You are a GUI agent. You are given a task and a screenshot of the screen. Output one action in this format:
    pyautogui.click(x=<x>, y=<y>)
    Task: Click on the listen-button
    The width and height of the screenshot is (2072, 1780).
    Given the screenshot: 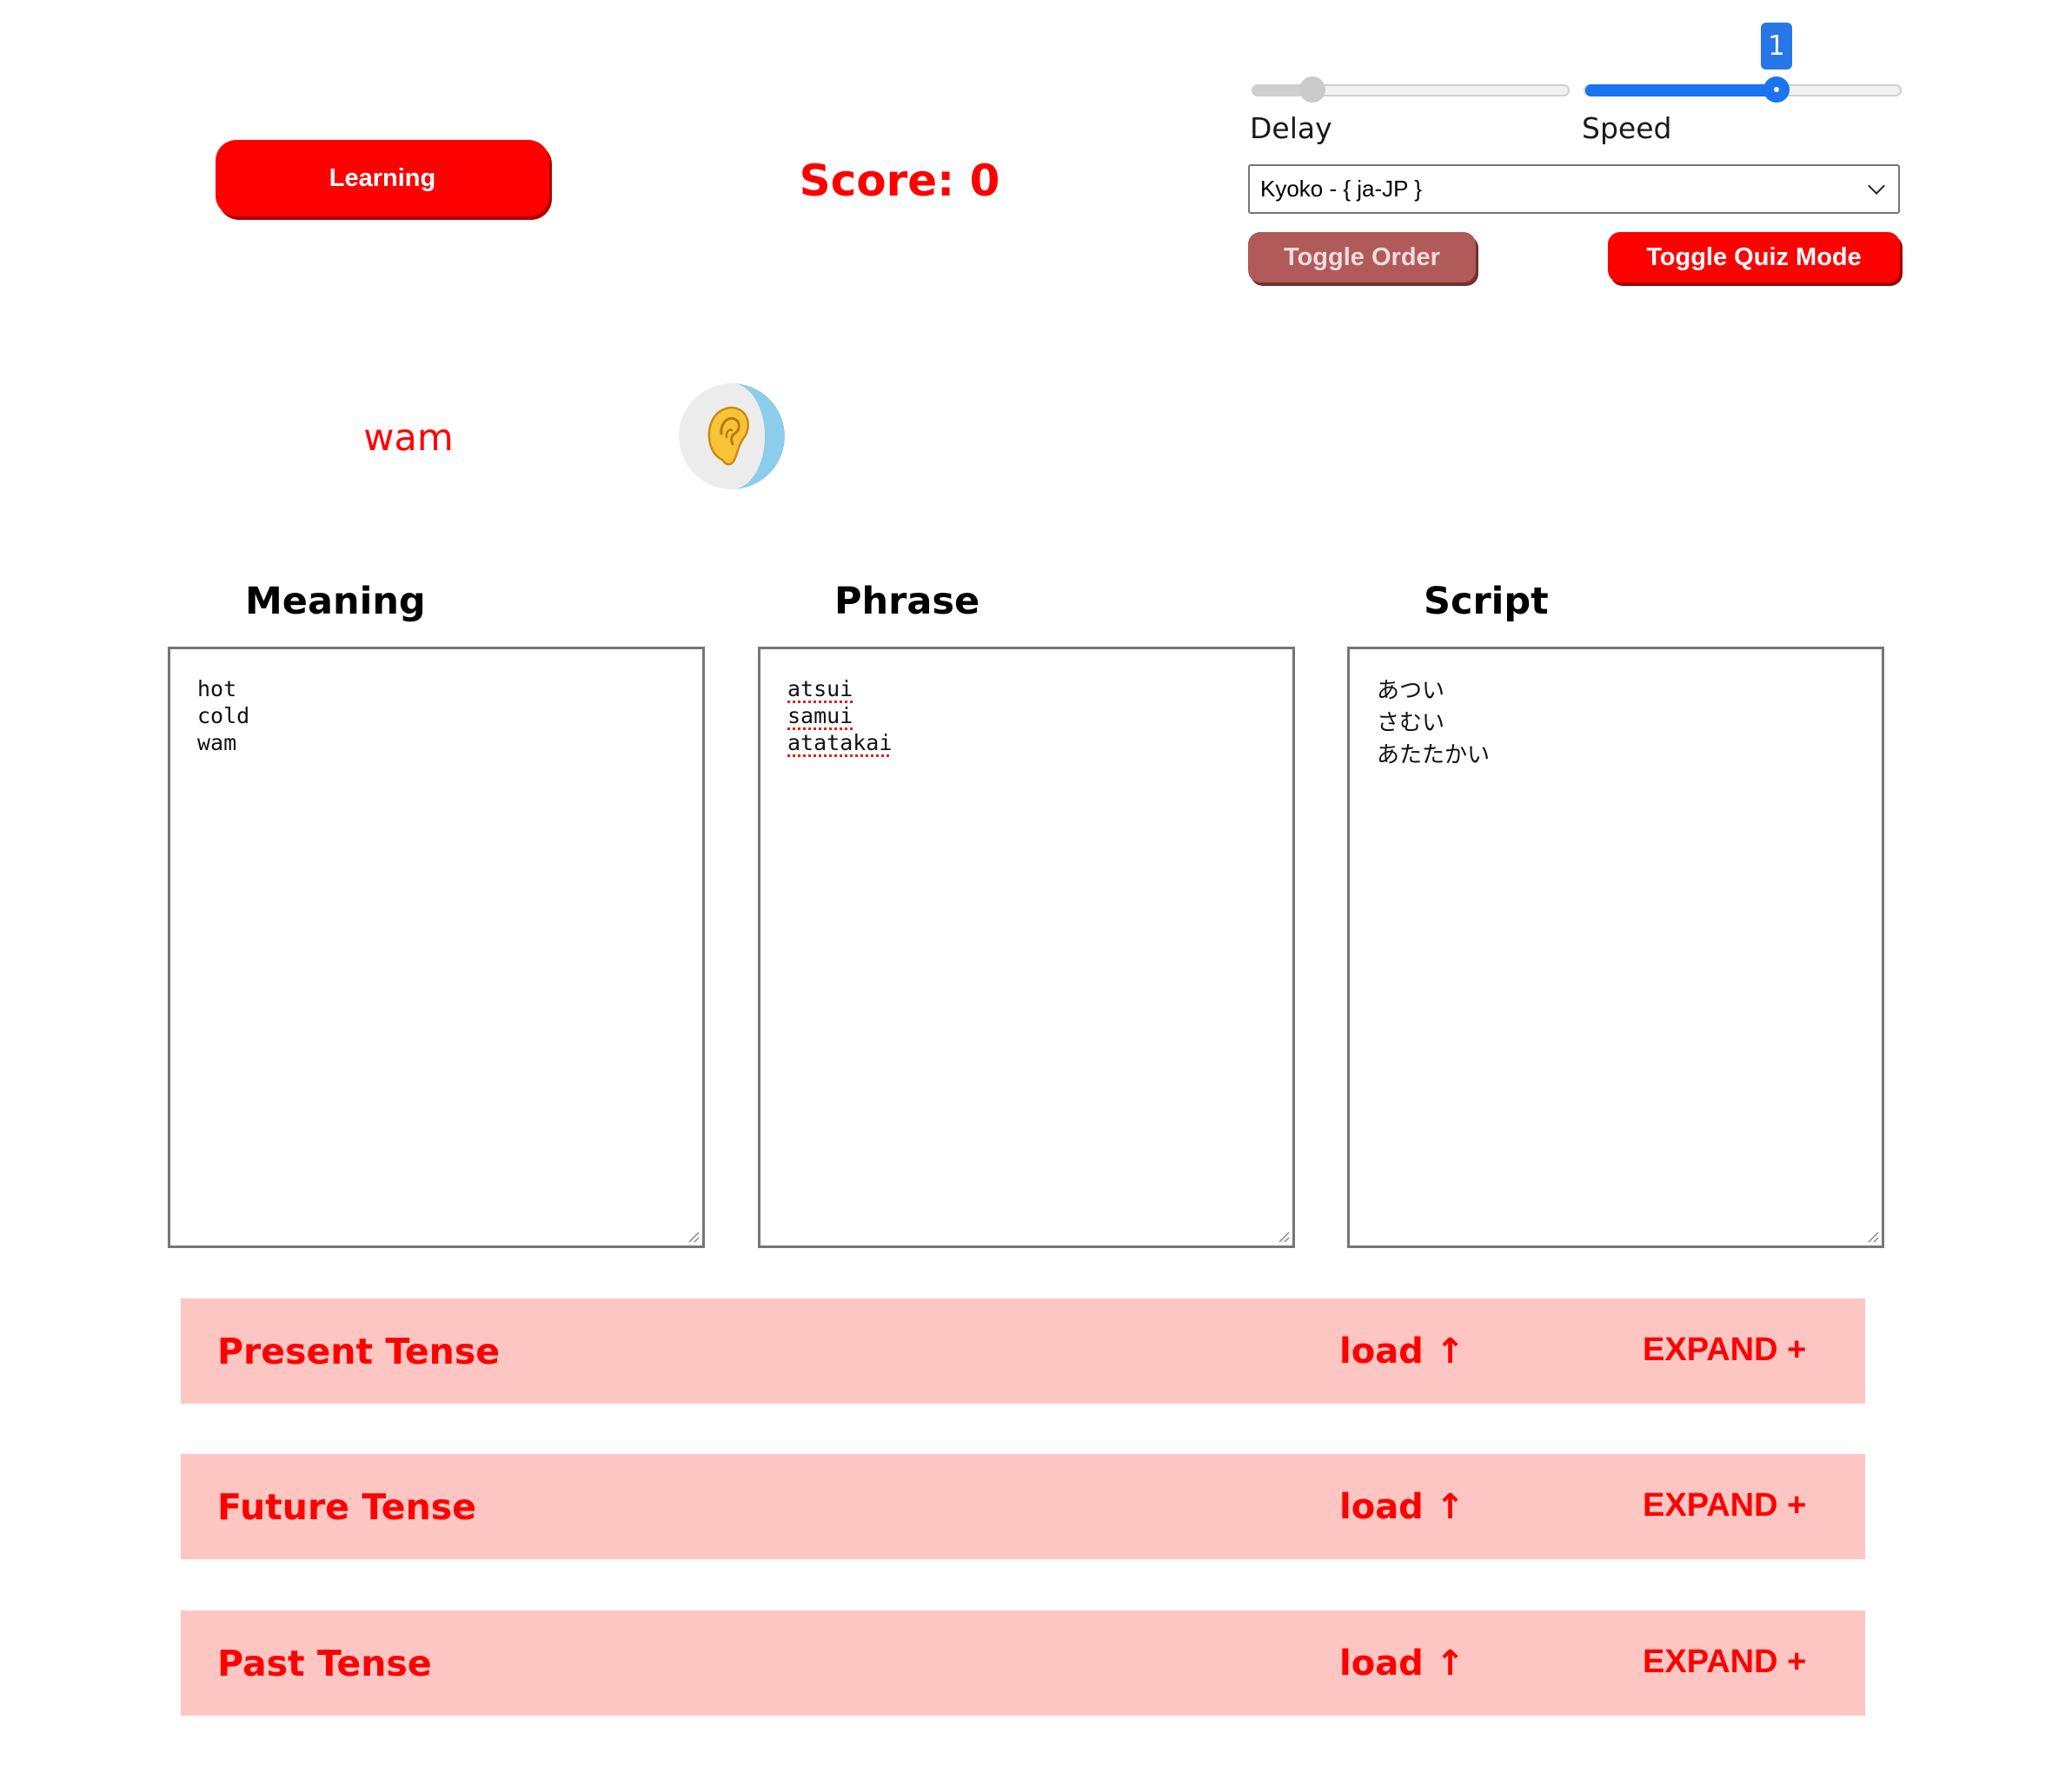 What is the action you would take?
    pyautogui.click(x=732, y=436)
    